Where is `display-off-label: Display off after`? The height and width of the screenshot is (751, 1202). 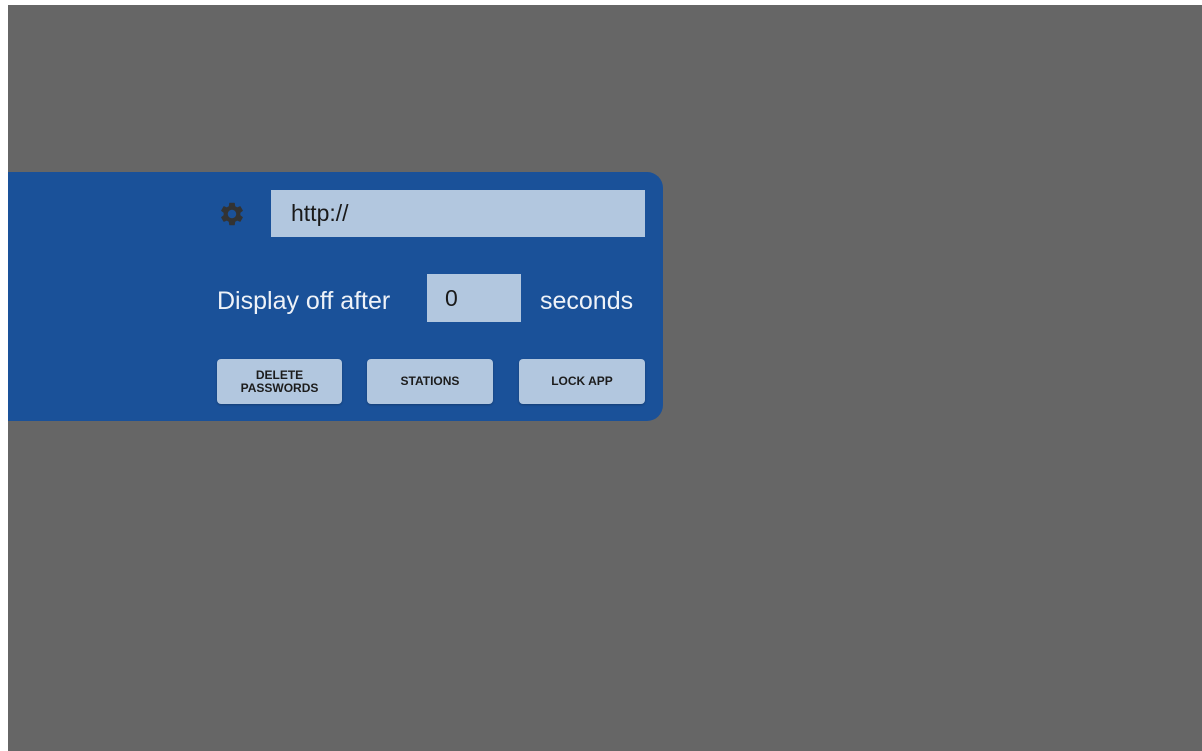
display-off-label: Display off after is located at coordinates (304, 301).